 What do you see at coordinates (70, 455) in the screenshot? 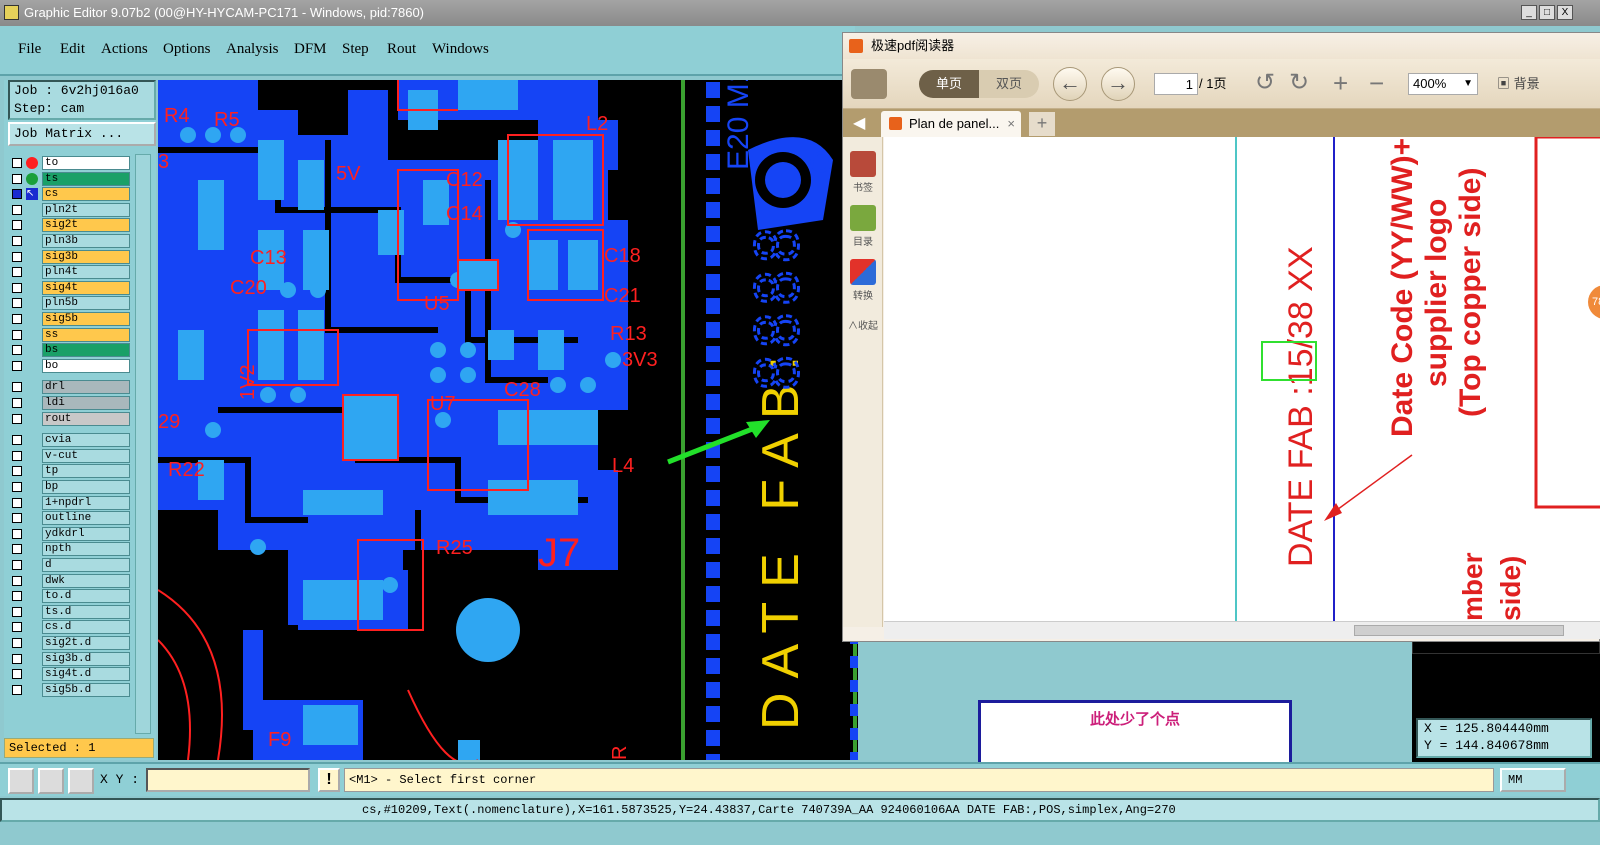
I see `layer-row-v-cut: v-cut` at bounding box center [70, 455].